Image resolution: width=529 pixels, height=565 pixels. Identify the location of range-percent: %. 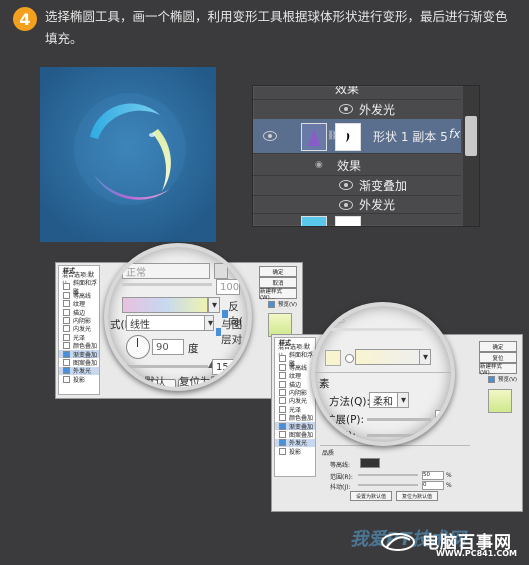
(449, 475).